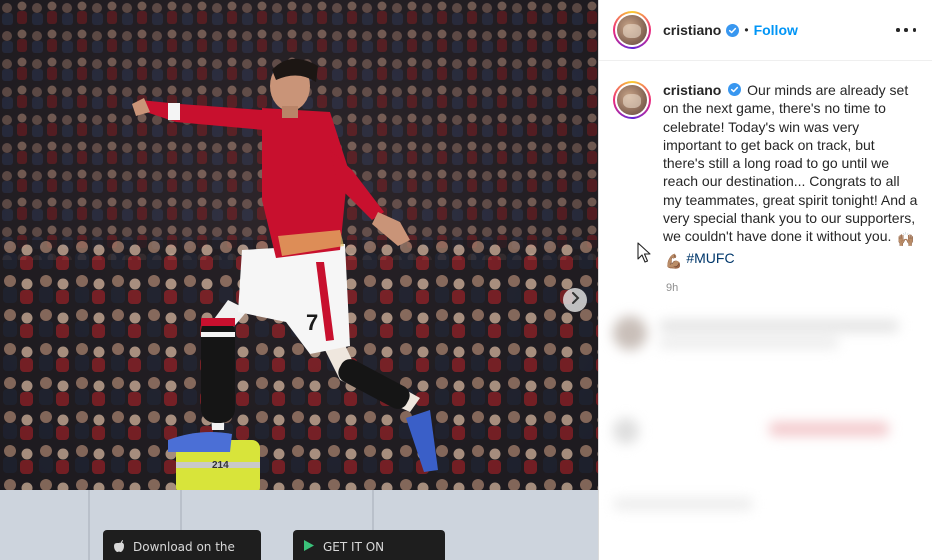 This screenshot has height=560, width=932. What do you see at coordinates (674, 260) in the screenshot?
I see `flexed-biceps-emoji-icon: 💪🏽` at bounding box center [674, 260].